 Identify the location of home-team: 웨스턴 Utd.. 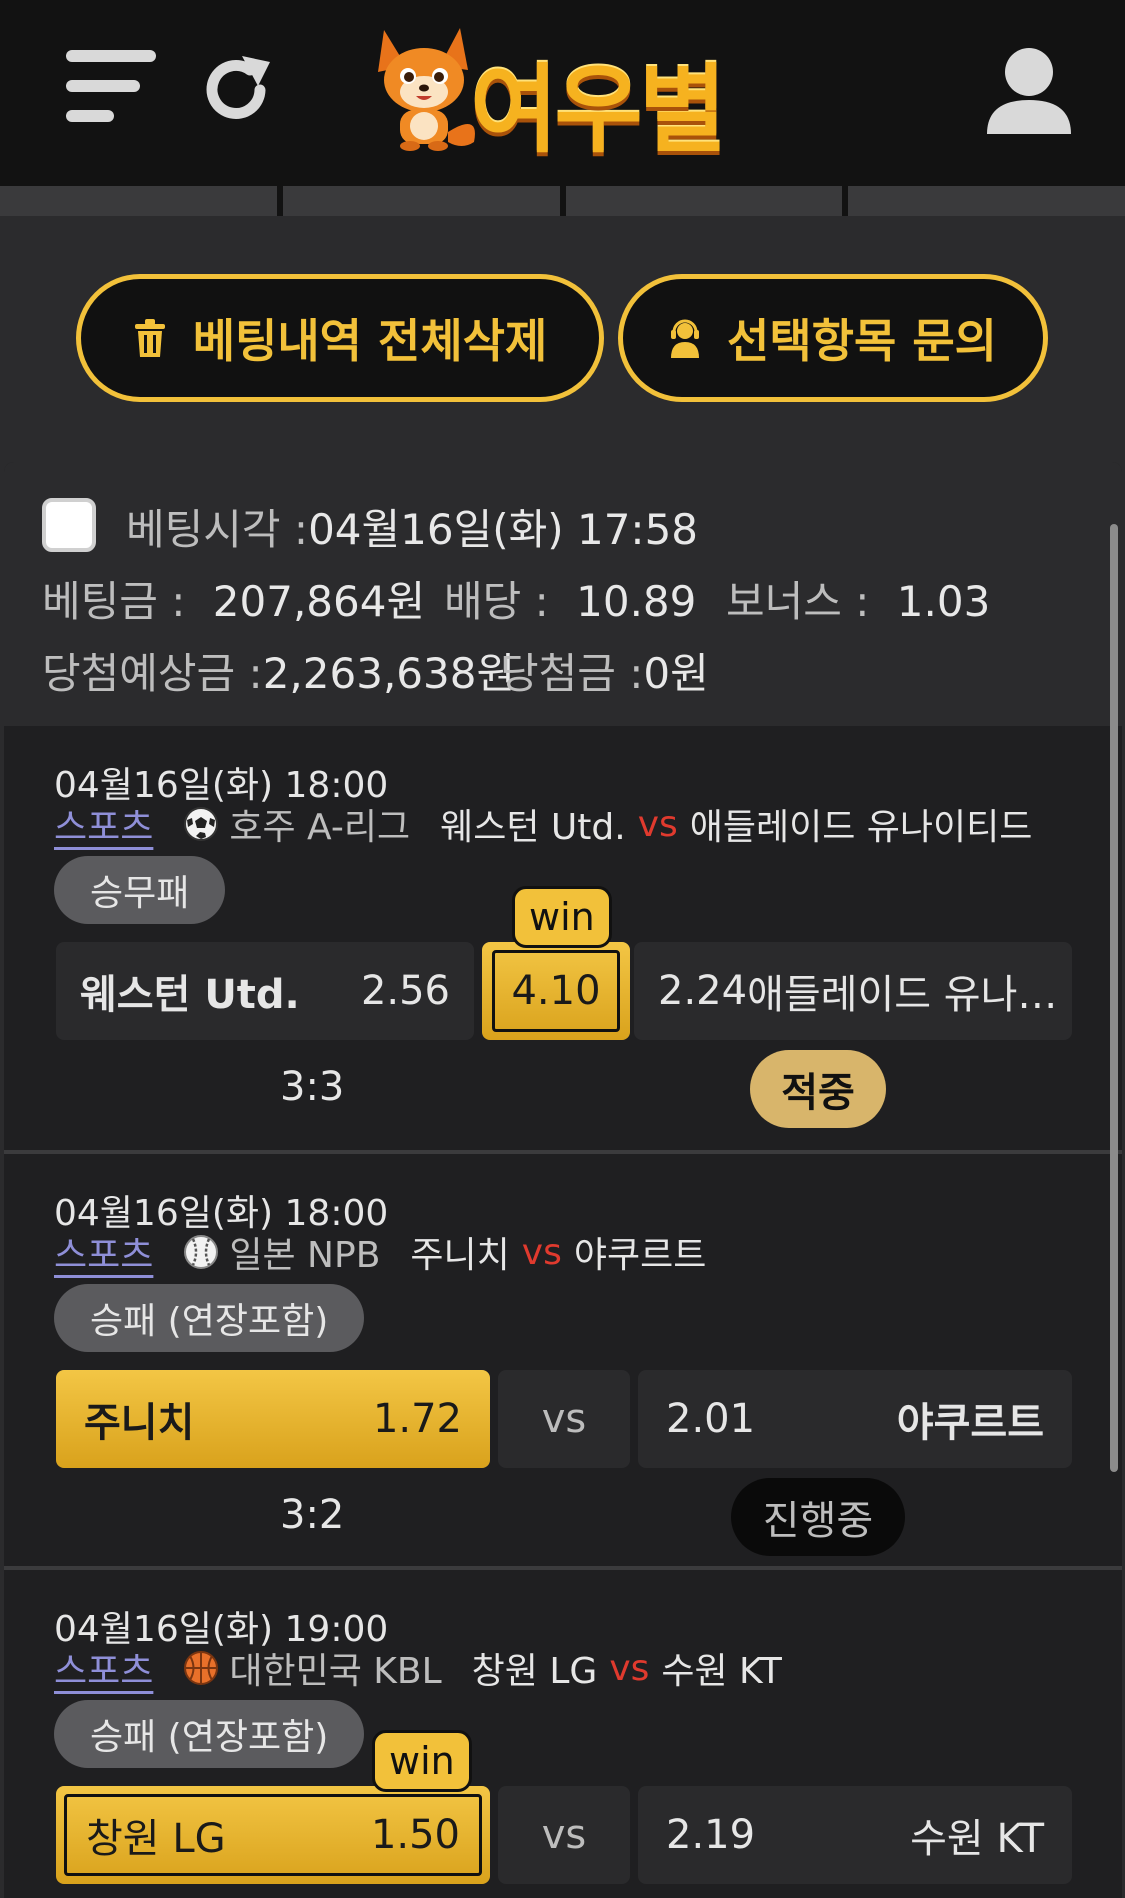
(533, 827).